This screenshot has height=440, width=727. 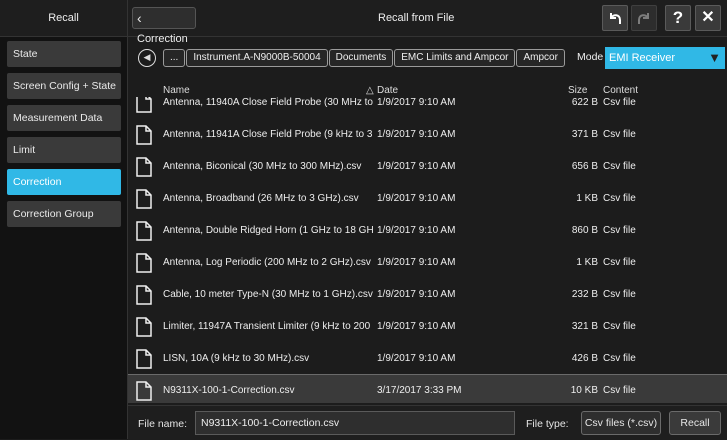 What do you see at coordinates (587, 198) in the screenshot?
I see `file-size-cell: 1 KB` at bounding box center [587, 198].